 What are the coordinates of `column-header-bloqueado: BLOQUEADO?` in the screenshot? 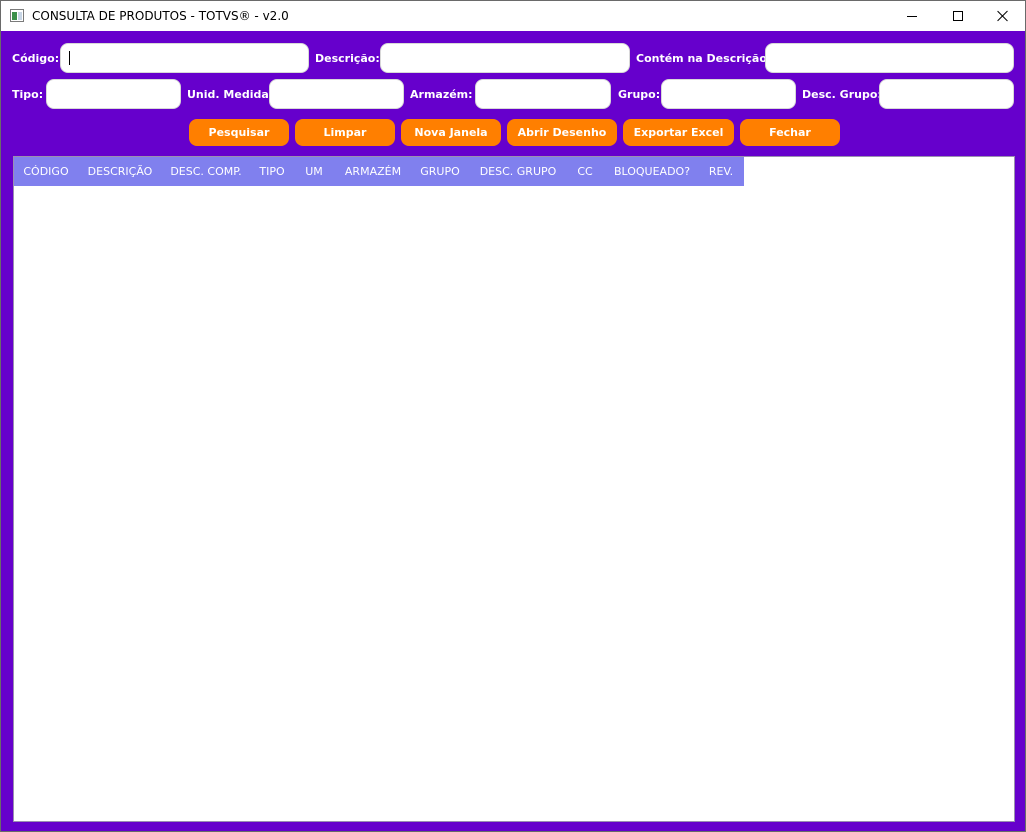 It's located at (652, 171).